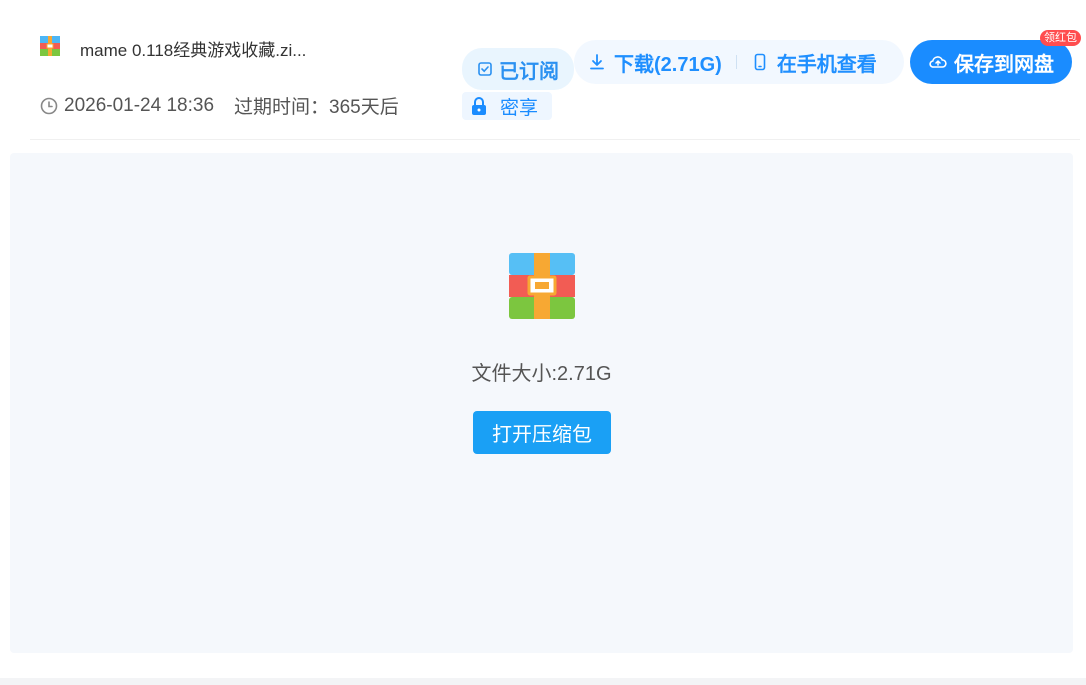 This screenshot has height=685, width=1086. I want to click on private-share-tag: 密享, so click(507, 106).